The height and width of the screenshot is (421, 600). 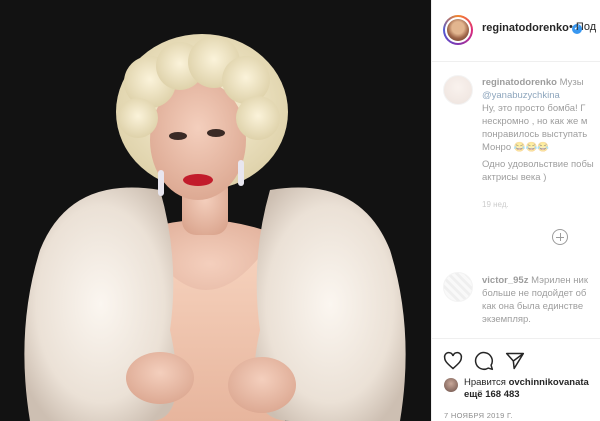 I want to click on post-username-container: reginatodorenko ✓, so click(x=532, y=28).